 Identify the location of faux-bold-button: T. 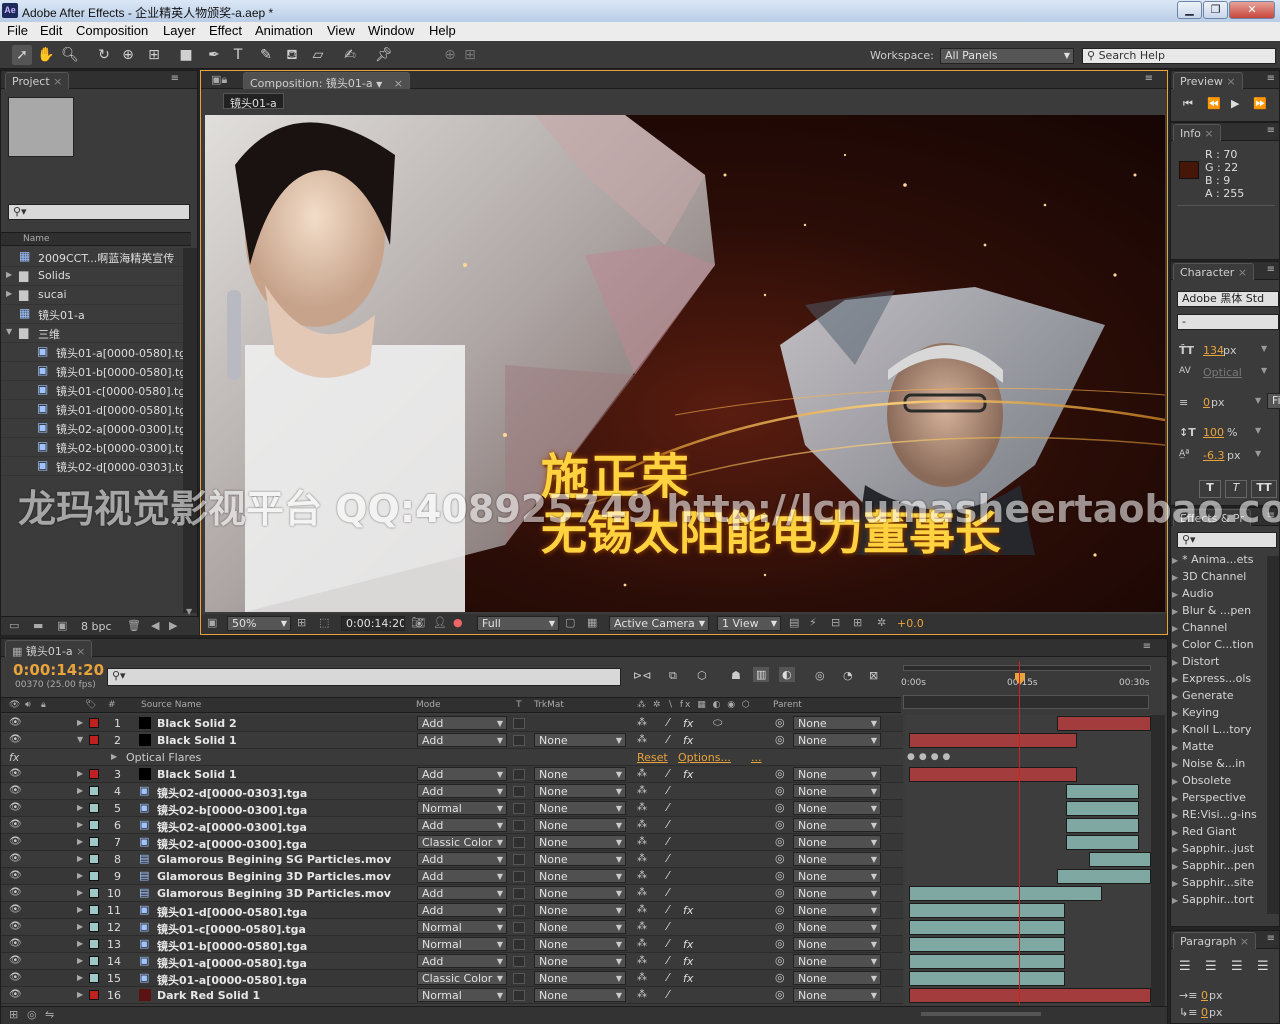
(1210, 489).